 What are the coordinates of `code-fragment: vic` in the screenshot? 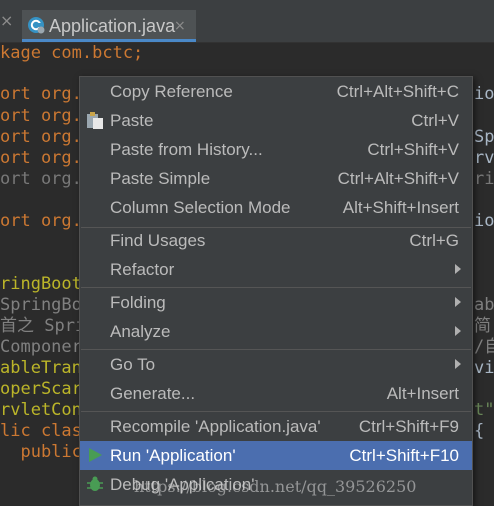 It's located at (484, 368).